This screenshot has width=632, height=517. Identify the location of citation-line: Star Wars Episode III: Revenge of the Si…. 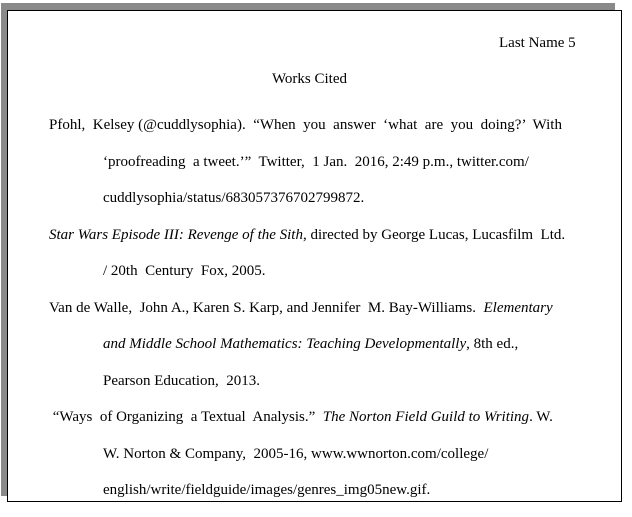
(329, 235).